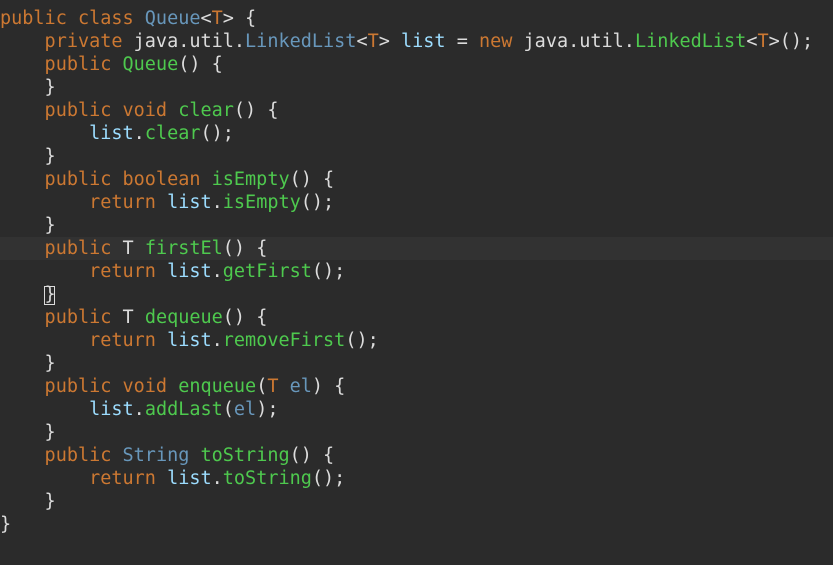 The height and width of the screenshot is (565, 833). I want to click on code-line: return list.getFirst();, so click(416, 271).